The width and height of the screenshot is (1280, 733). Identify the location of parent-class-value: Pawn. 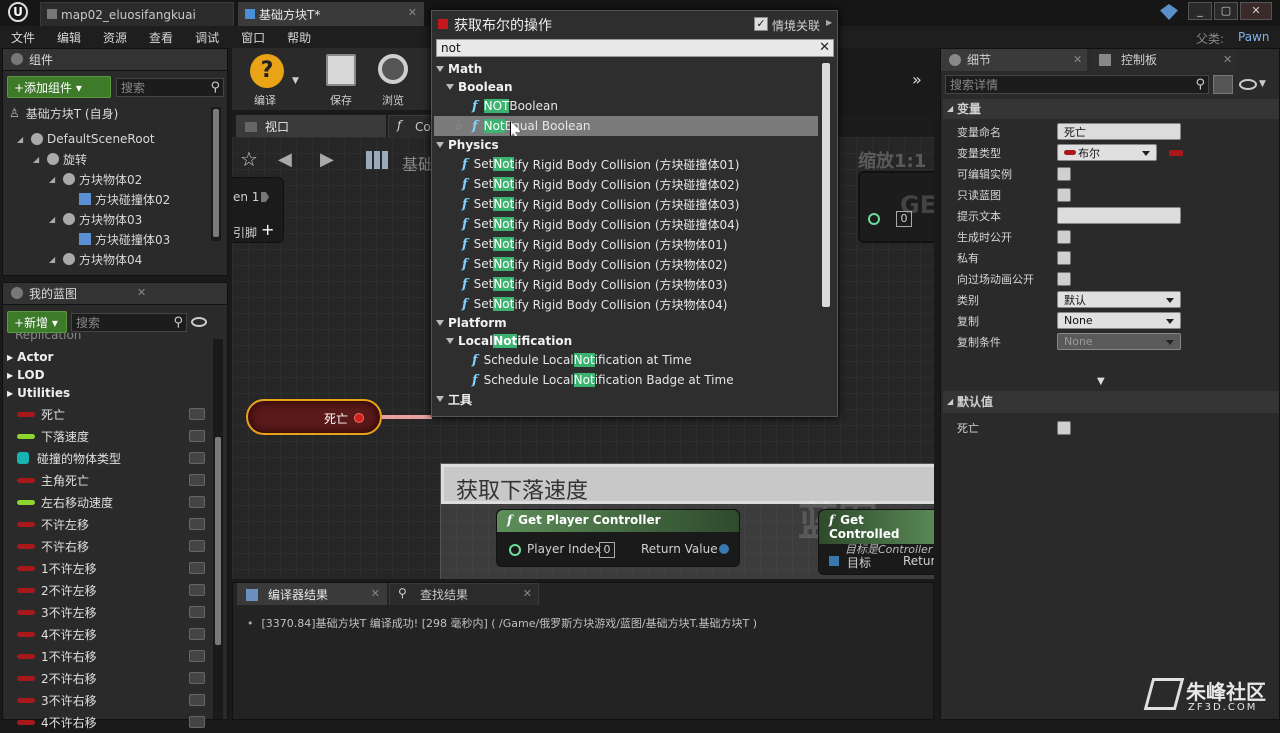
(1253, 37).